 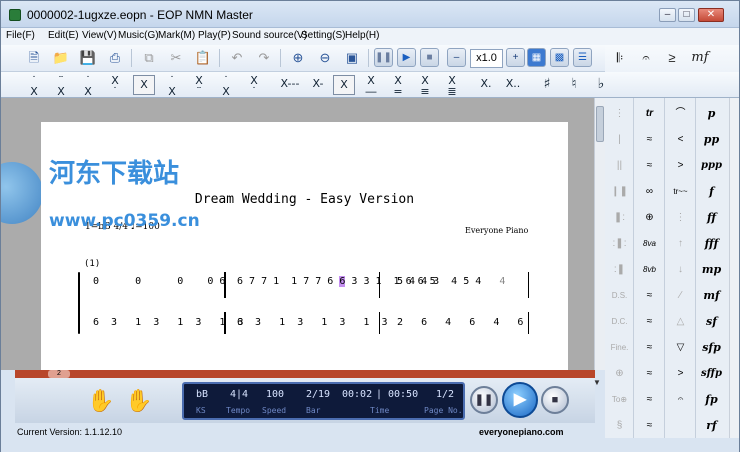 What do you see at coordinates (649, 166) in the screenshot?
I see `inverted-mordent-icon: ≈` at bounding box center [649, 166].